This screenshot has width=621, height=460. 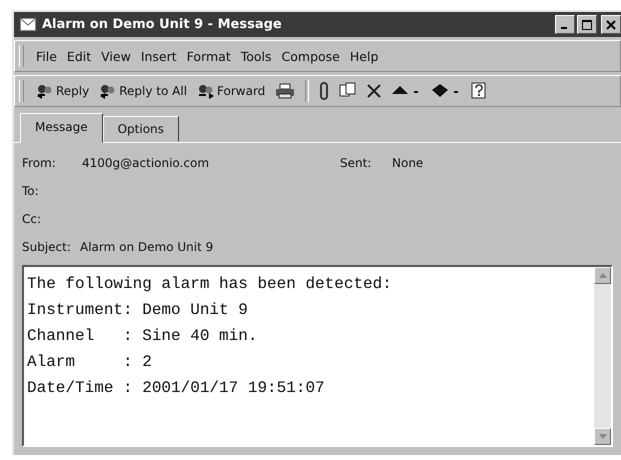 I want to click on sent-label: Sent:, so click(x=356, y=163).